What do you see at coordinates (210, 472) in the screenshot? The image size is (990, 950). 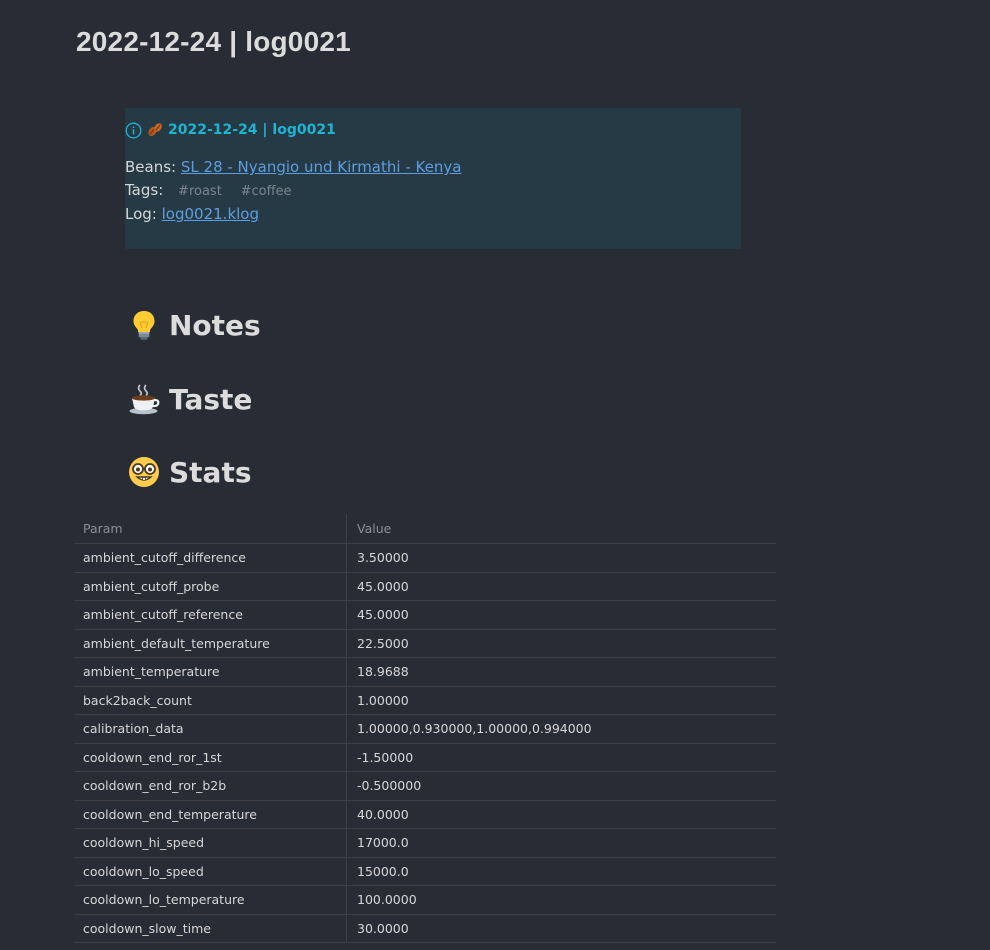 I see `stats-title: Stats` at bounding box center [210, 472].